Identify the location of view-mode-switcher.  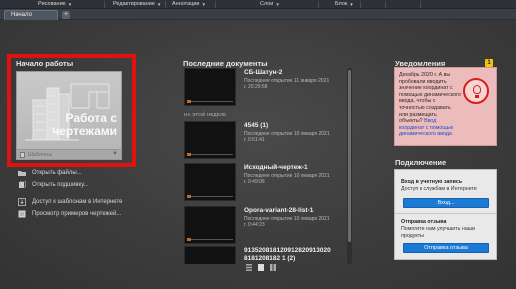
(261, 267).